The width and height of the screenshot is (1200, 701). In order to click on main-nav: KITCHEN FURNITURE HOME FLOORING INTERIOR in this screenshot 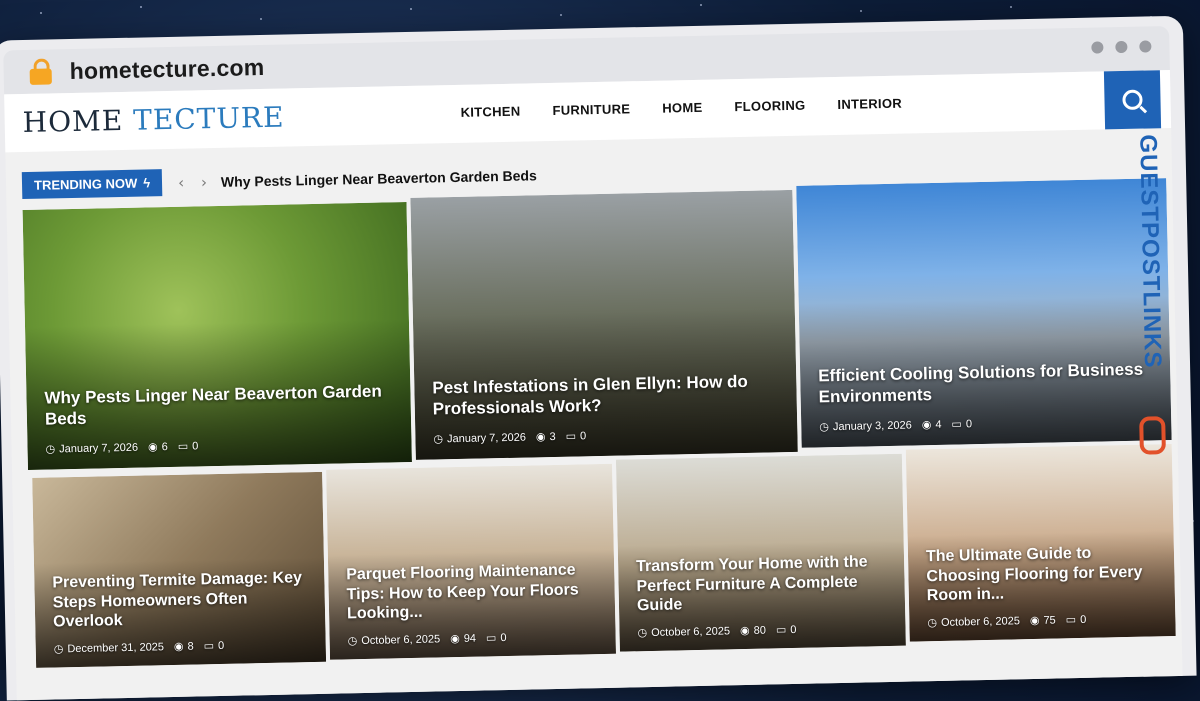, I will do `click(681, 108)`.